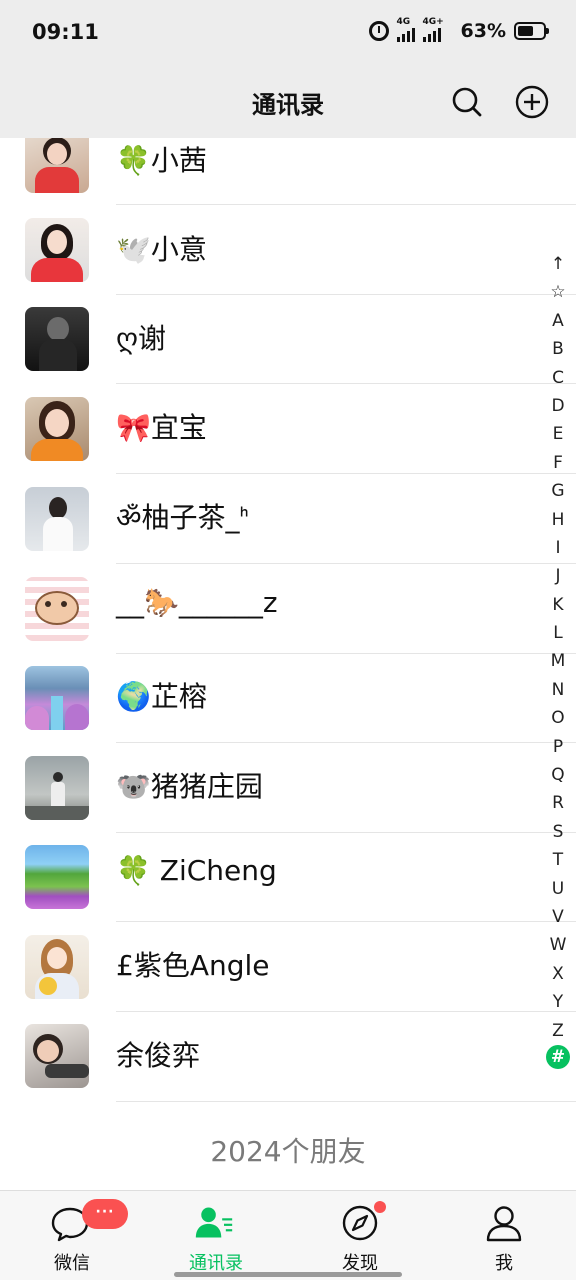  What do you see at coordinates (288, 877) in the screenshot?
I see `contact-row: 🍀 ZiCheng` at bounding box center [288, 877].